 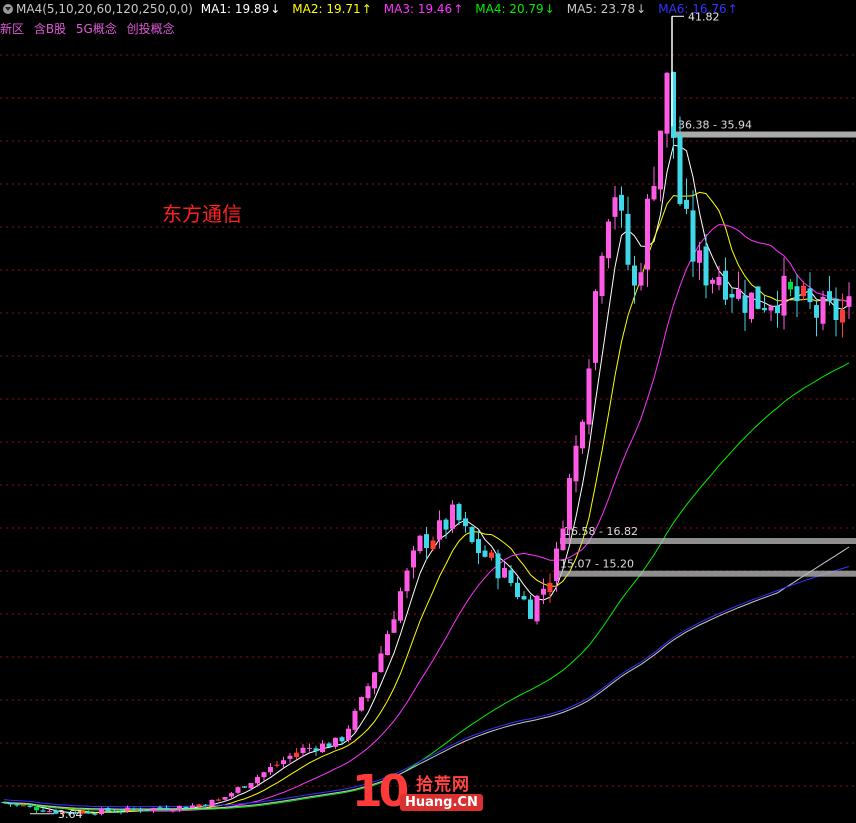 What do you see at coordinates (441, 802) in the screenshot?
I see `watermark-site: Huang.CN` at bounding box center [441, 802].